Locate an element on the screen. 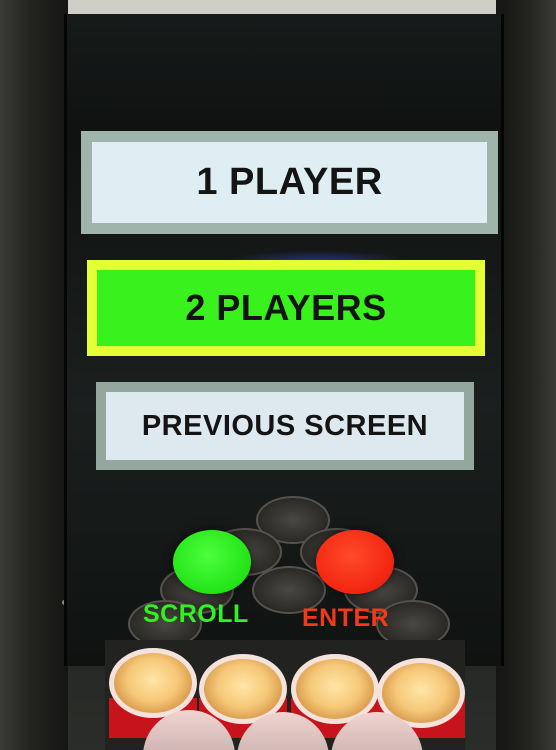 The width and height of the screenshot is (556, 750). scroll-button-label: SCROLL is located at coordinates (196, 614).